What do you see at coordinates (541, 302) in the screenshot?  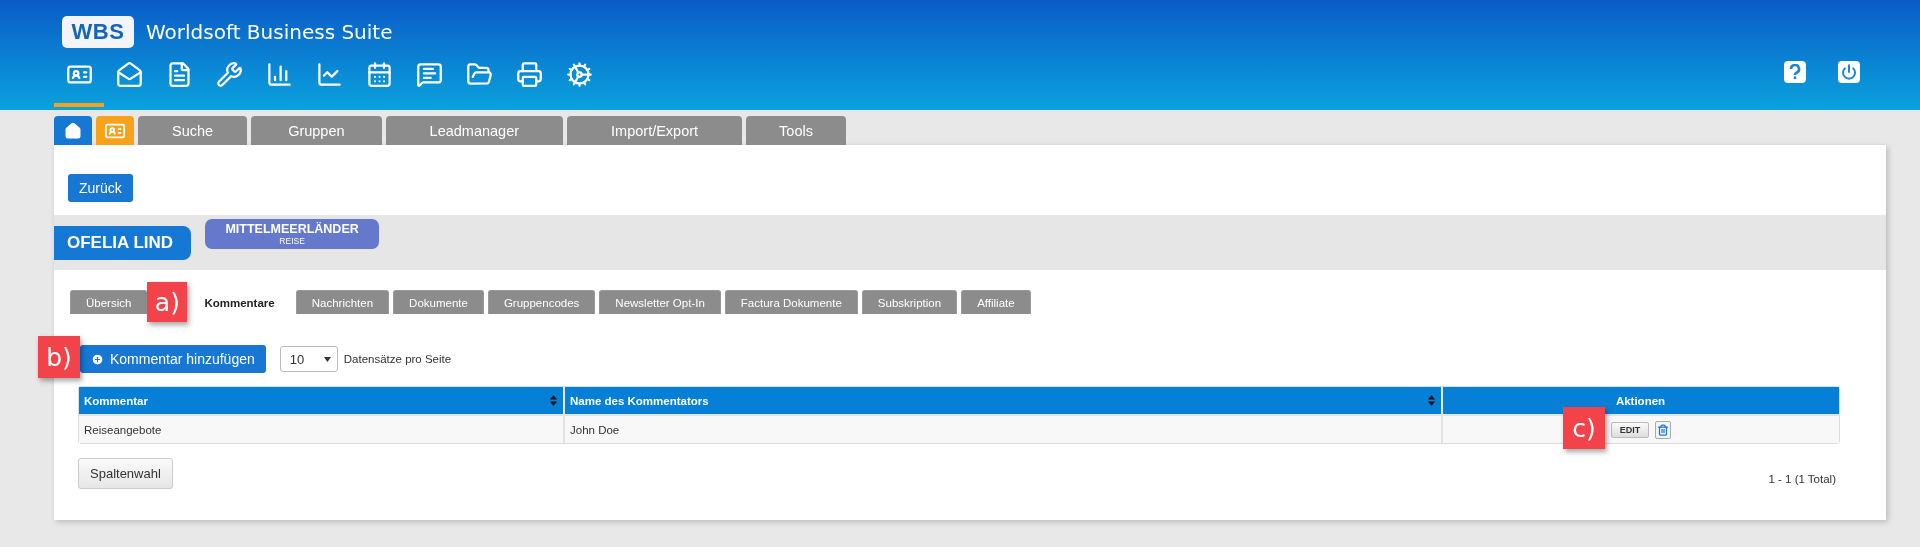 I see `sub-tab: Gruppencodes` at bounding box center [541, 302].